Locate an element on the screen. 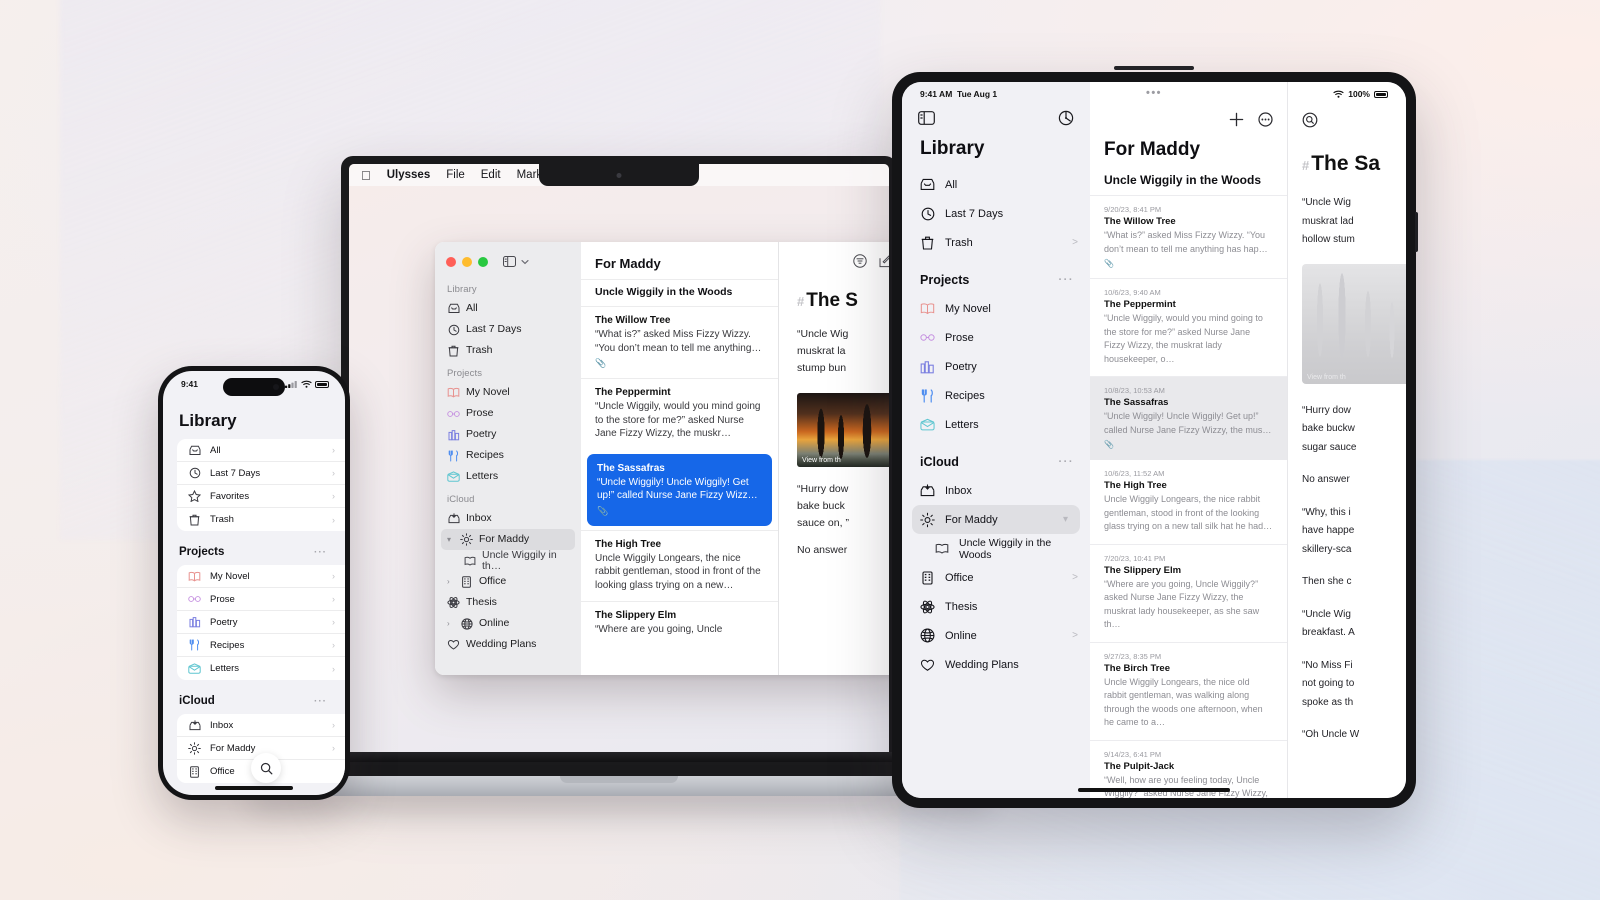  mac-editor-toolbar is located at coordinates (834, 255).